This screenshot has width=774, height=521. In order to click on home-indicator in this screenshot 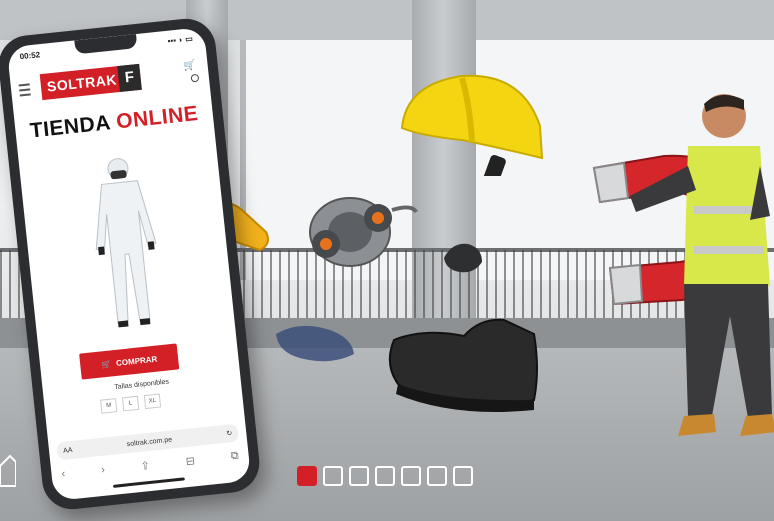, I will do `click(149, 482)`.